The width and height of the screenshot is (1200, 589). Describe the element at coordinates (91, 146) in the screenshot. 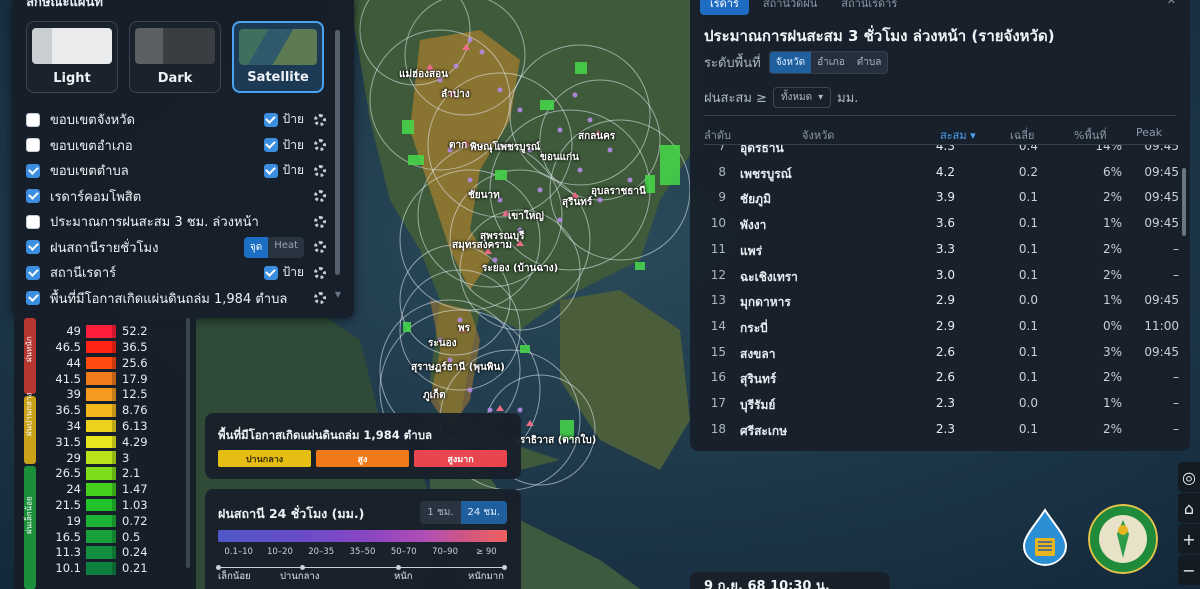

I see `layer-label: ขอบเขตอำเภอ` at that location.